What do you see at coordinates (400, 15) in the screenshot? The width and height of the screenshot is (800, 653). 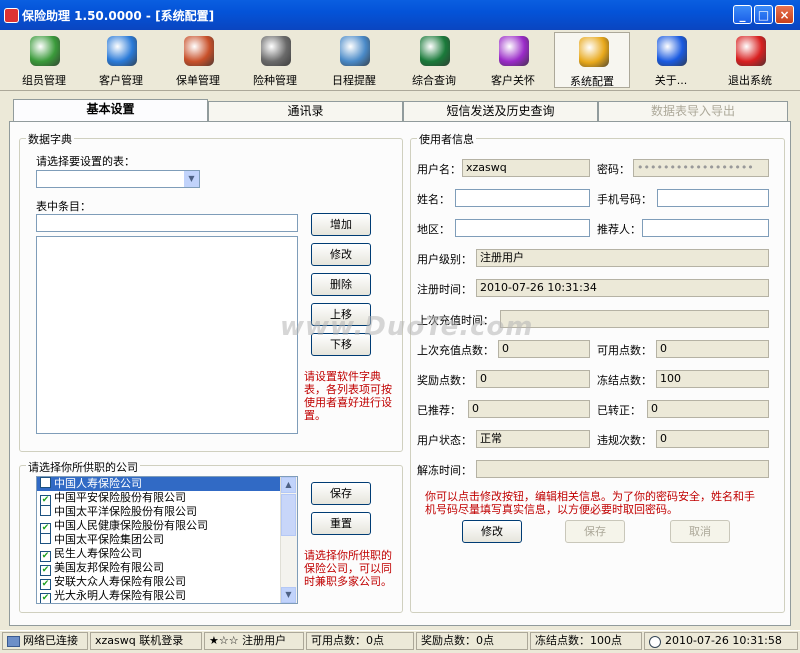 I see `title-bar: 保险助理 1.50.0000 - [系统配置] _ □ ×` at bounding box center [400, 15].